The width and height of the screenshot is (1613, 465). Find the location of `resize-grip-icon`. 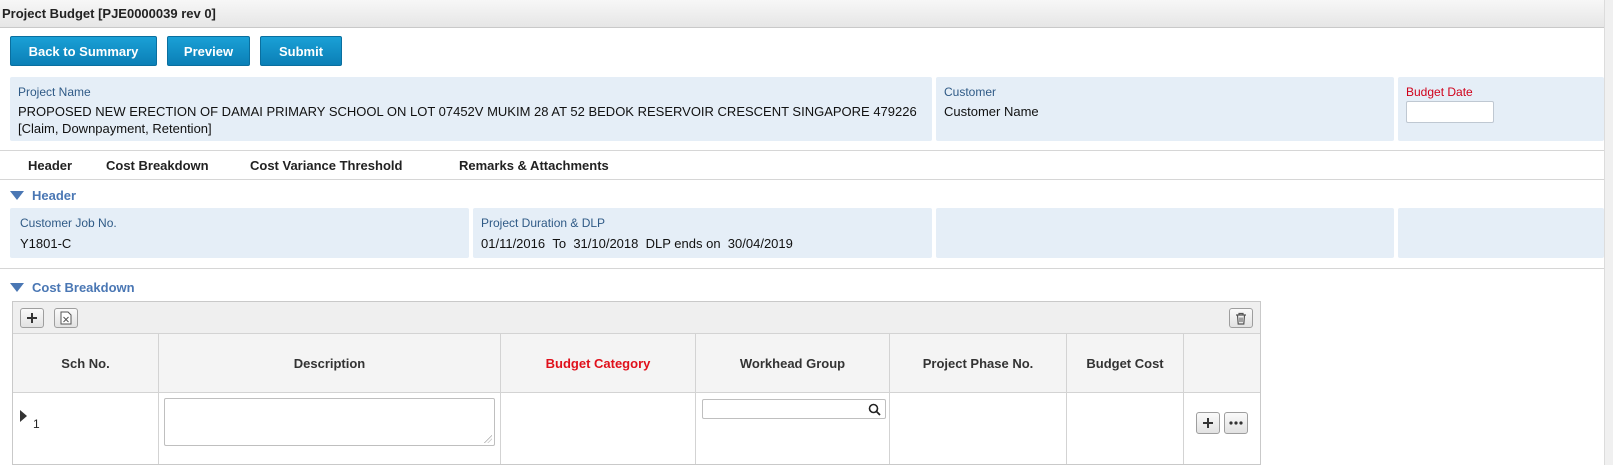

resize-grip-icon is located at coordinates (488, 439).